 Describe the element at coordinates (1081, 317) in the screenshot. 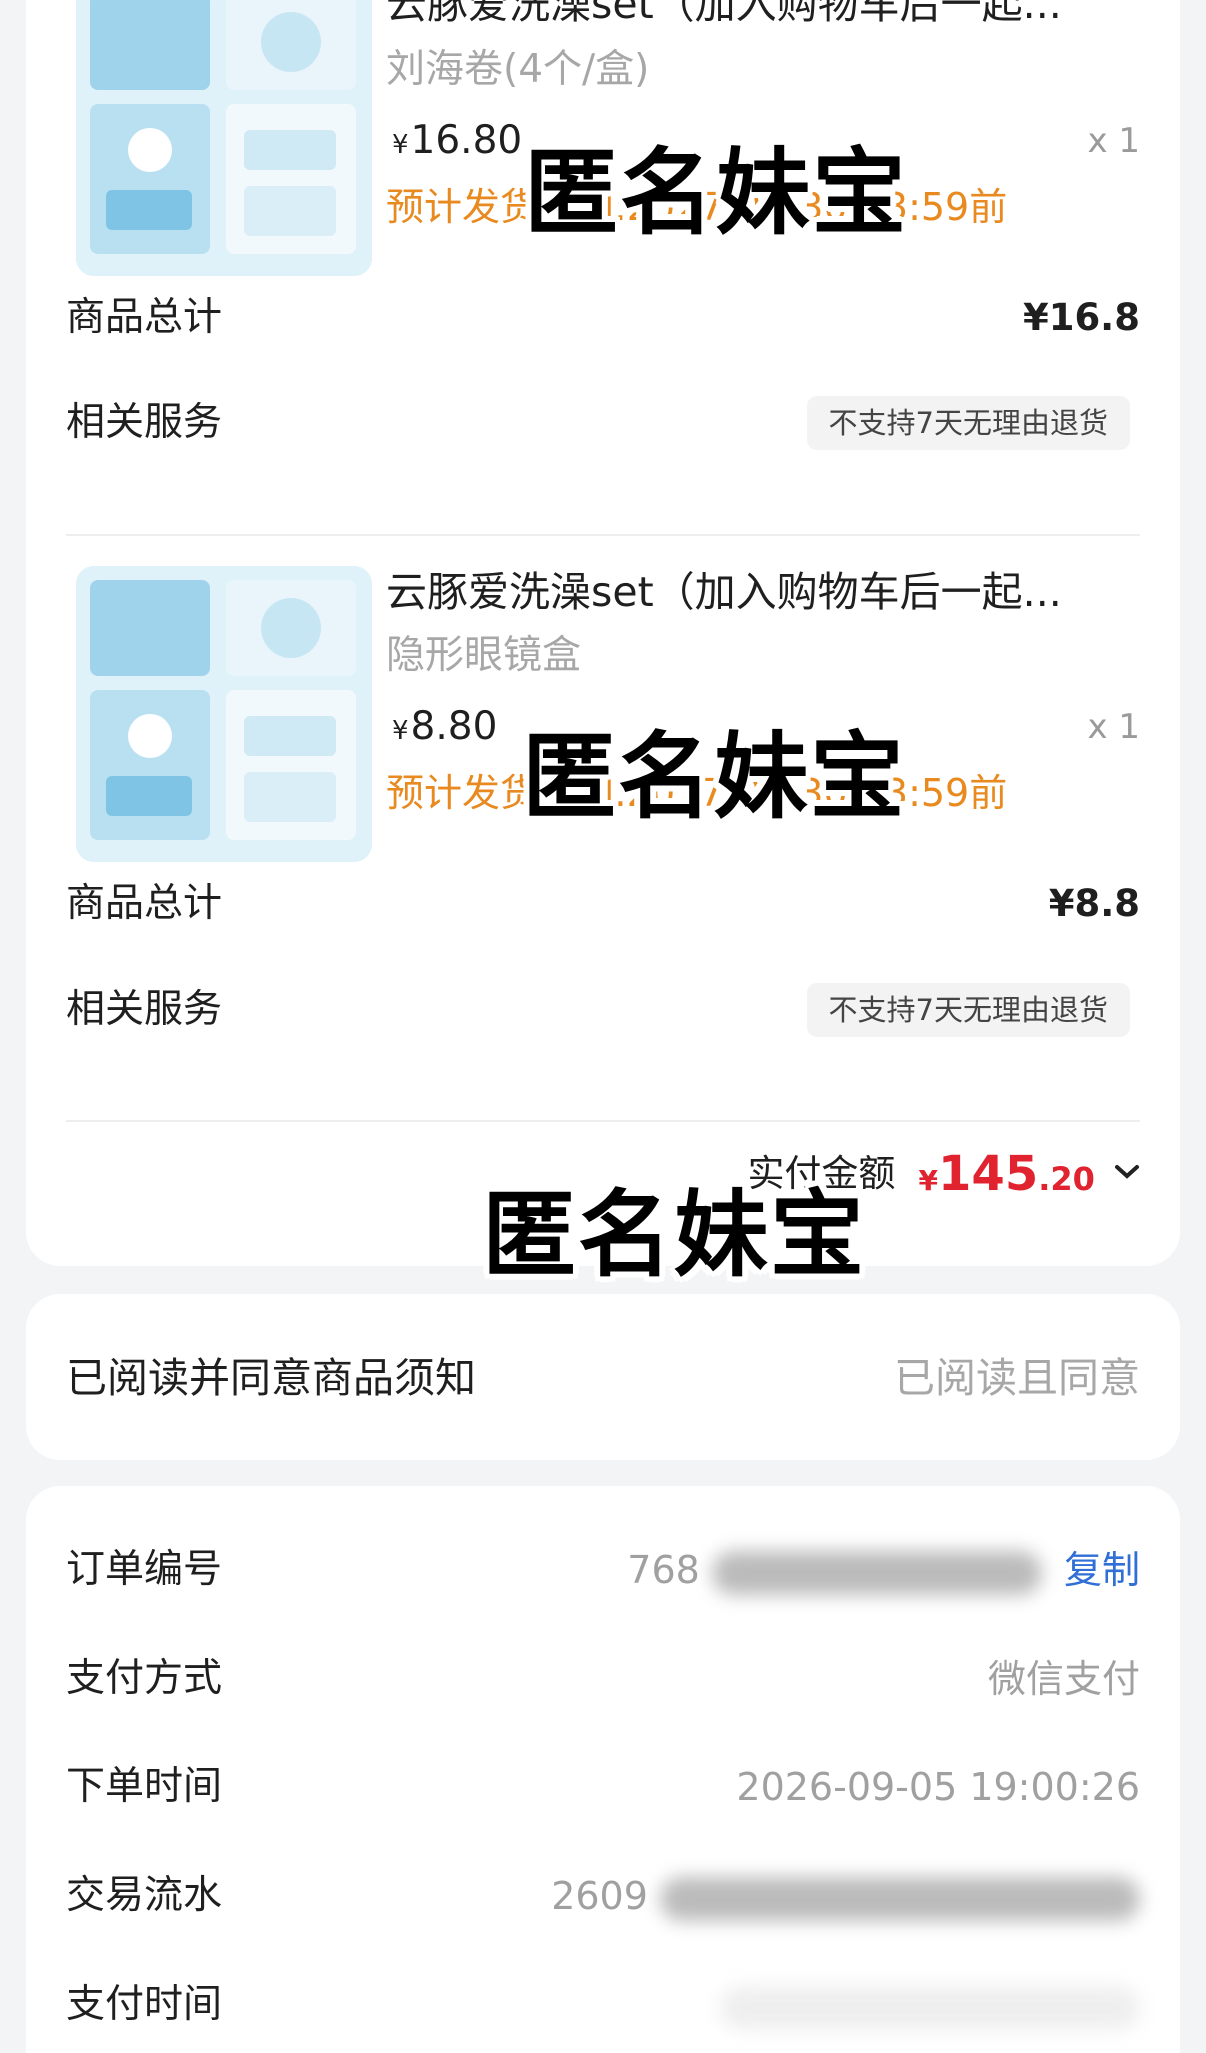

I see `subtotal-value: ¥16.8` at that location.